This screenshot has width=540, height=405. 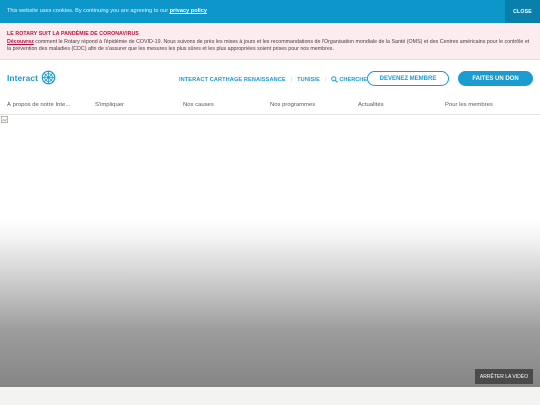 I want to click on broken-image-icon, so click(x=4, y=119).